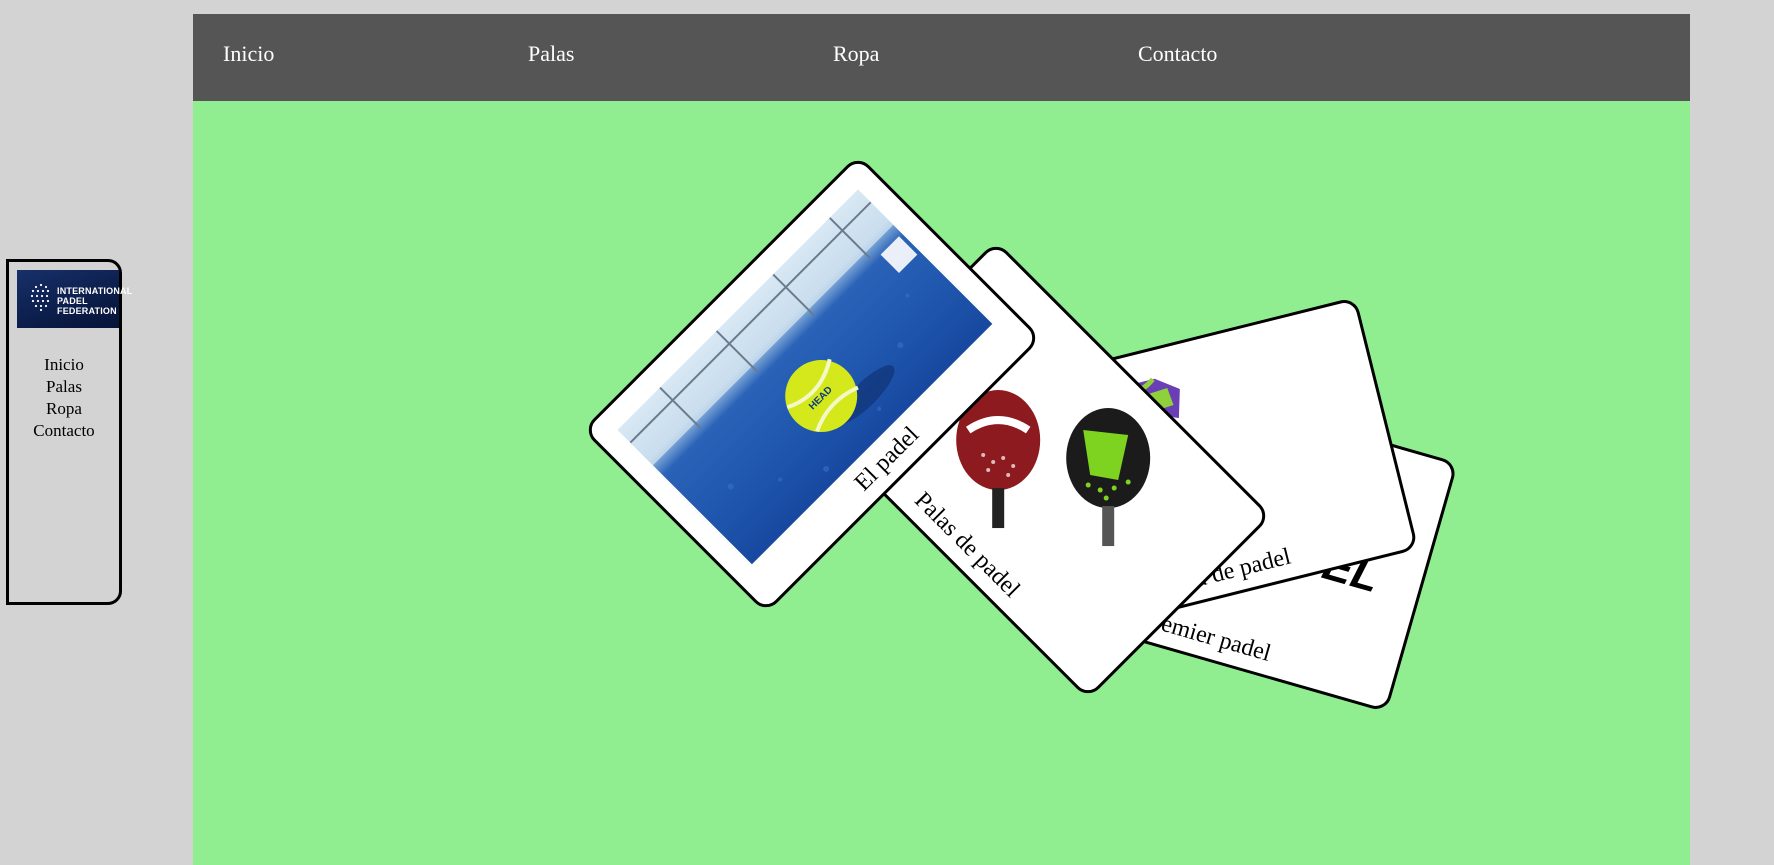 The image size is (1774, 865). I want to click on globe-dots-icon, so click(40, 297).